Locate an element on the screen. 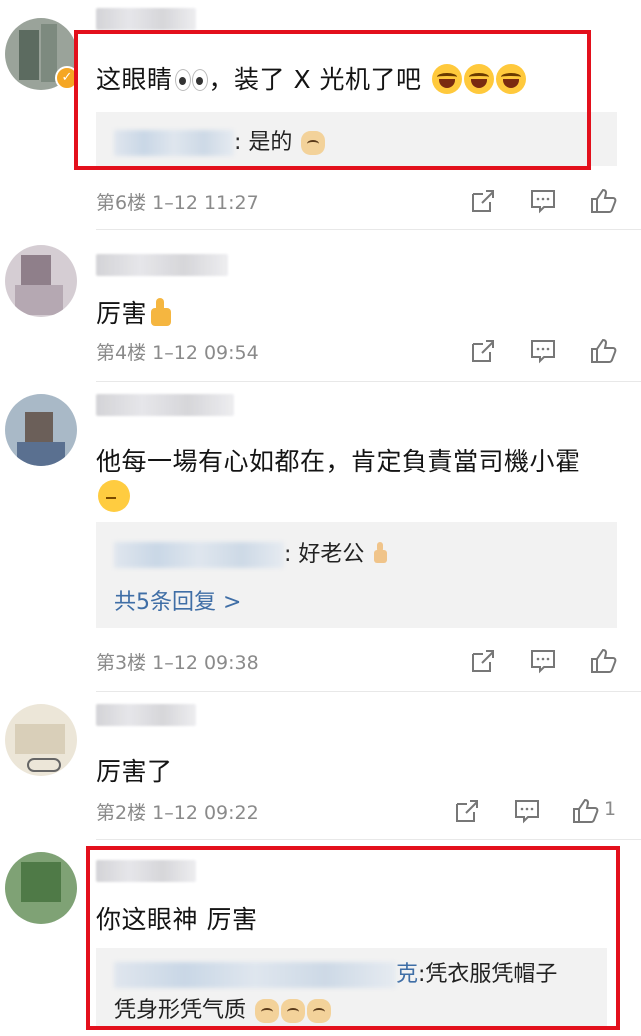 This screenshot has height=1036, width=641. comment-actions: 1 is located at coordinates (542, 811).